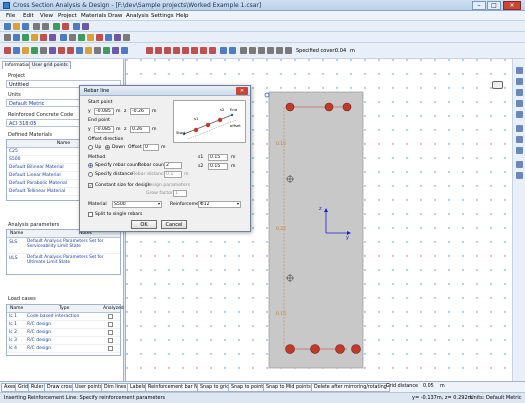 This screenshot has width=525, height=403. What do you see at coordinates (519, 164) in the screenshot?
I see `arc-icon` at bounding box center [519, 164].